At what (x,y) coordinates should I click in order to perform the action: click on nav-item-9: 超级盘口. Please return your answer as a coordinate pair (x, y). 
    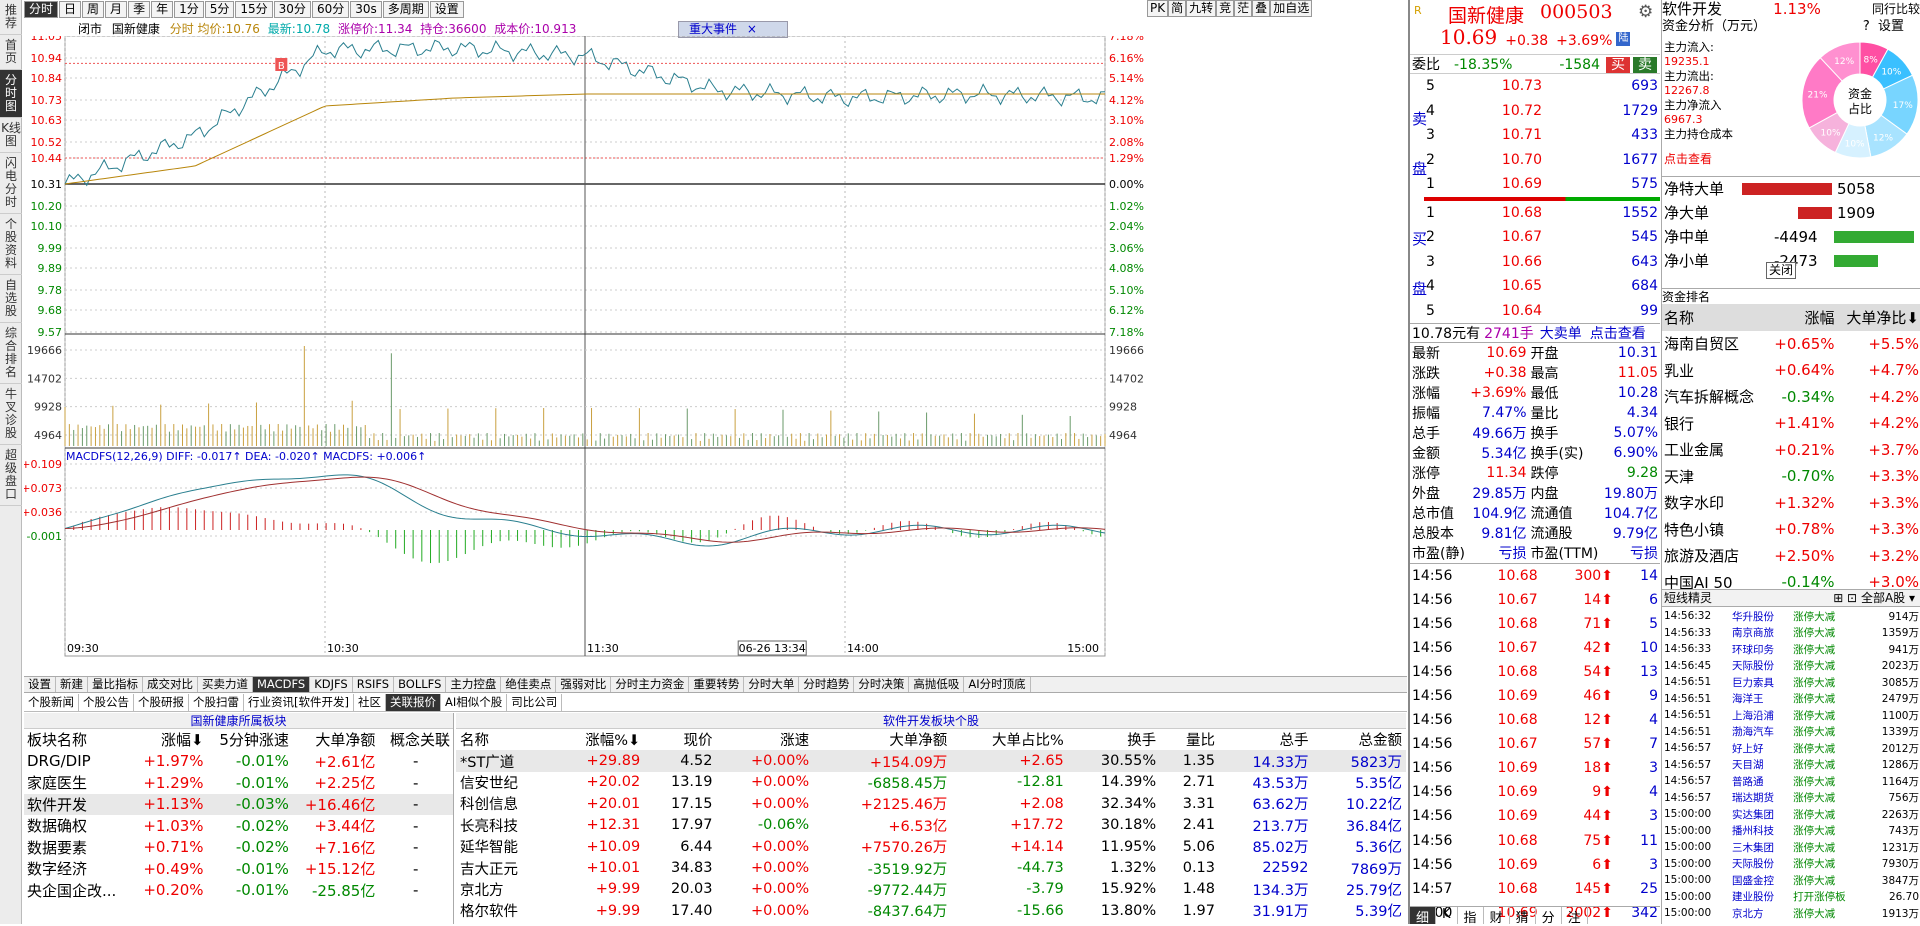
    Looking at the image, I should click on (11, 475).